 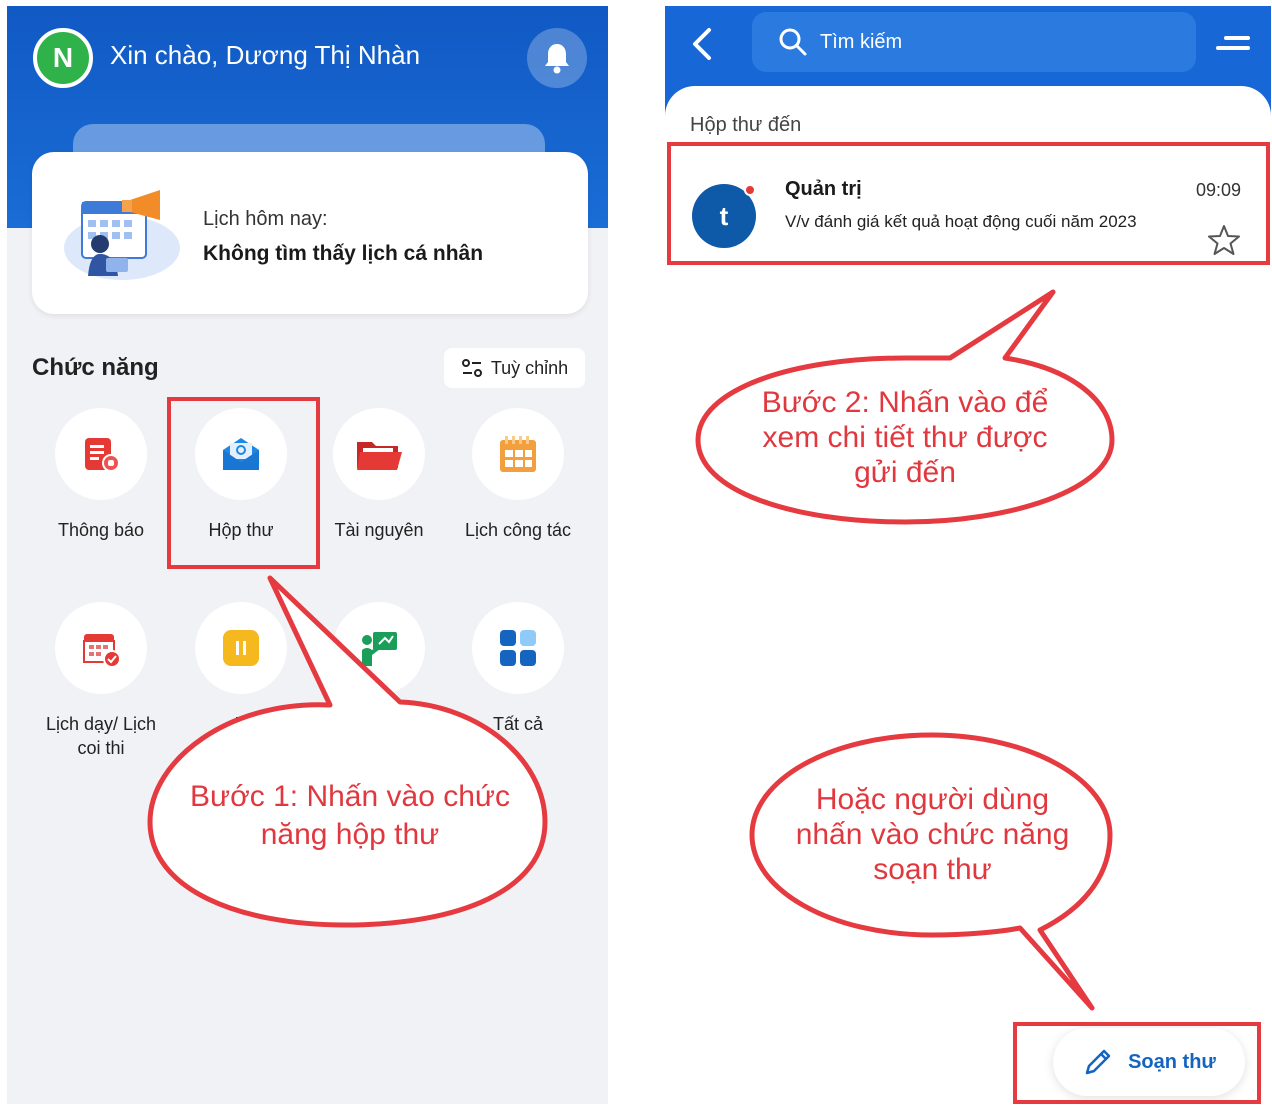 What do you see at coordinates (518, 724) in the screenshot?
I see `function-label: Tất cả` at bounding box center [518, 724].